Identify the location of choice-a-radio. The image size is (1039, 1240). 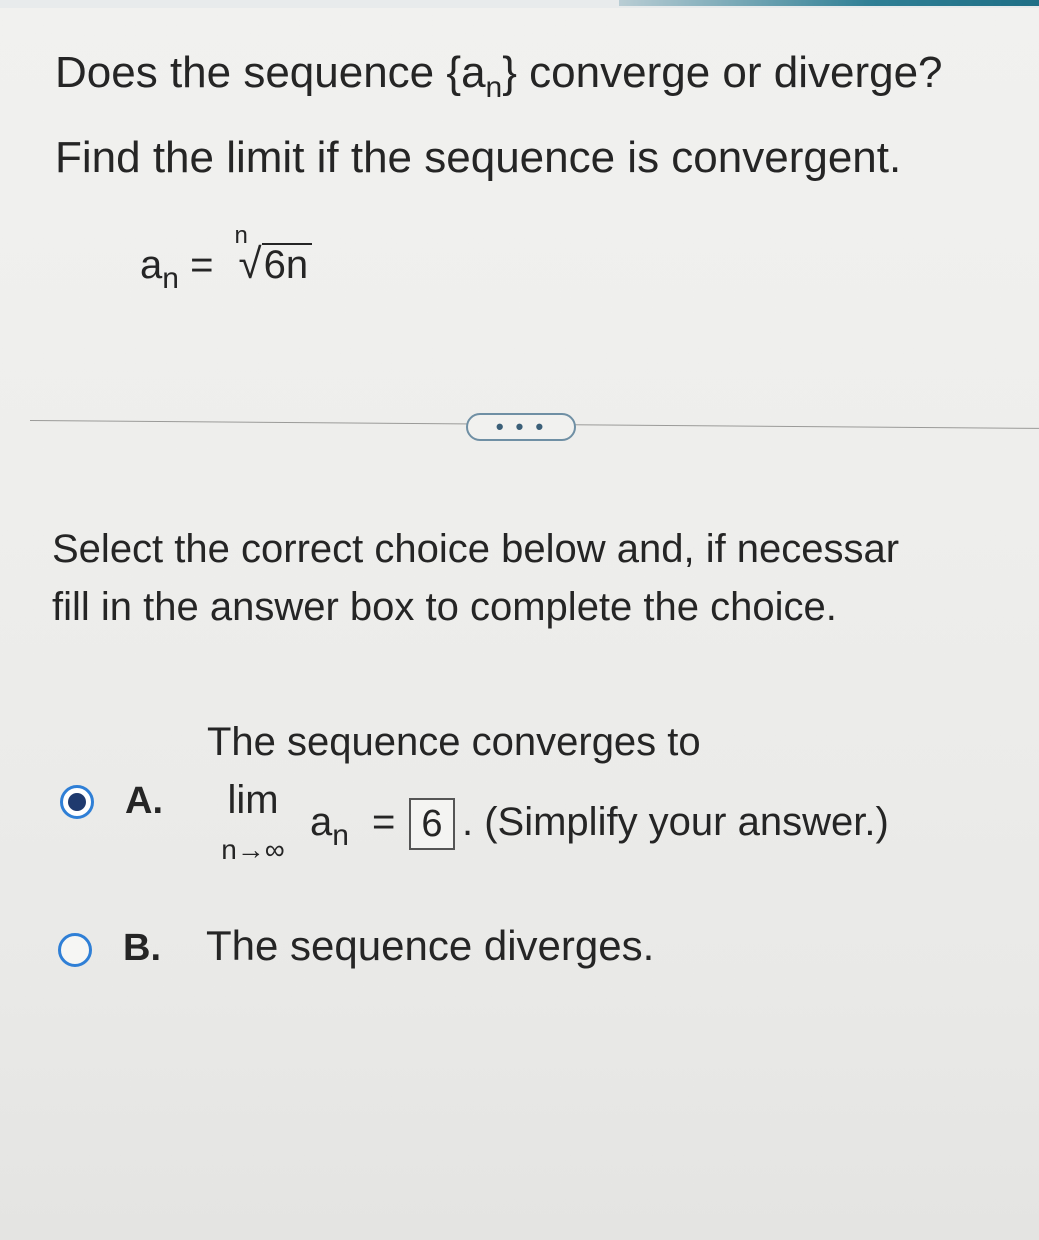
(77, 802).